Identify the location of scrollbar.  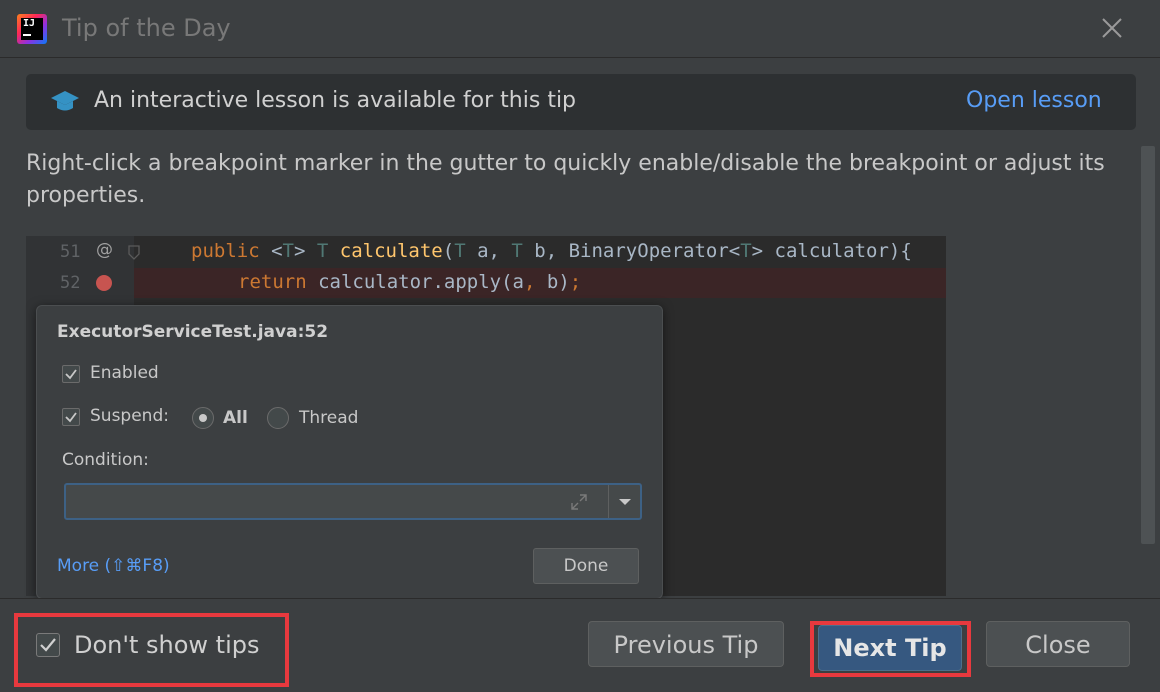
(1148, 345).